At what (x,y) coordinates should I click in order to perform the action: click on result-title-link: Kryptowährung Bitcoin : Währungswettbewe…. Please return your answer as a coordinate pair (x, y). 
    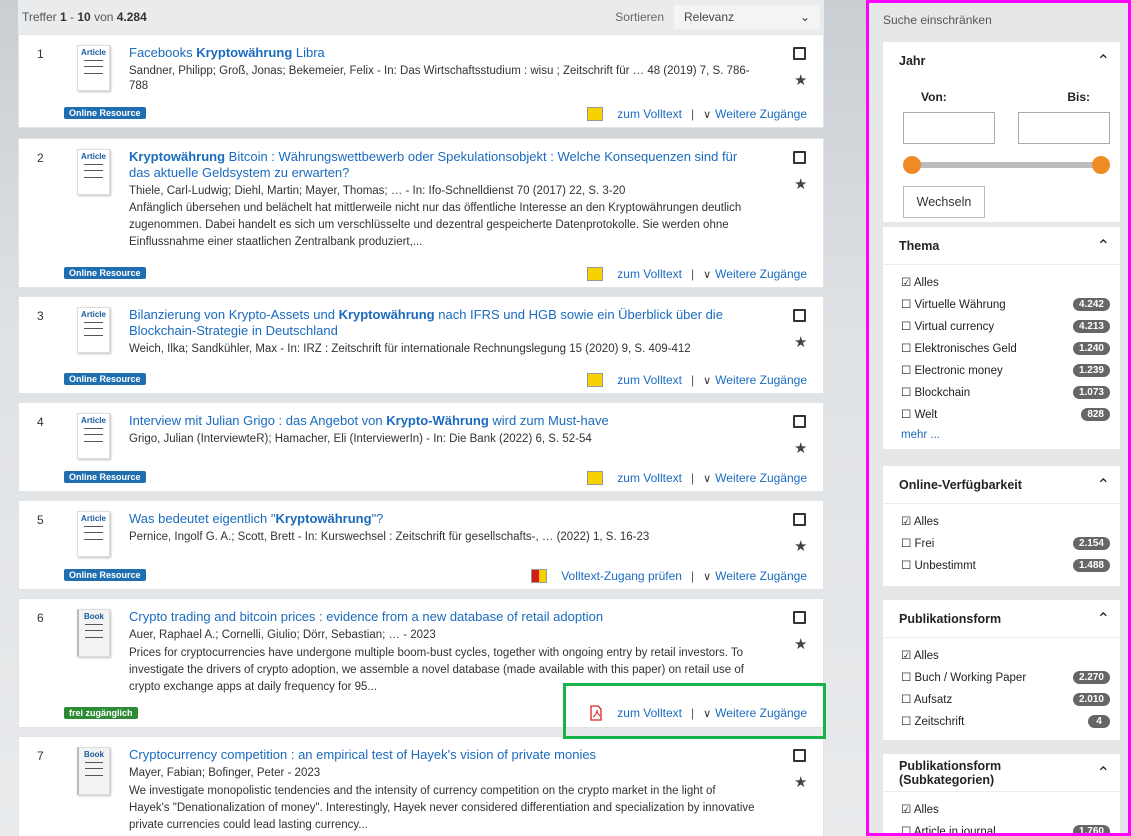
    Looking at the image, I should click on (439, 165).